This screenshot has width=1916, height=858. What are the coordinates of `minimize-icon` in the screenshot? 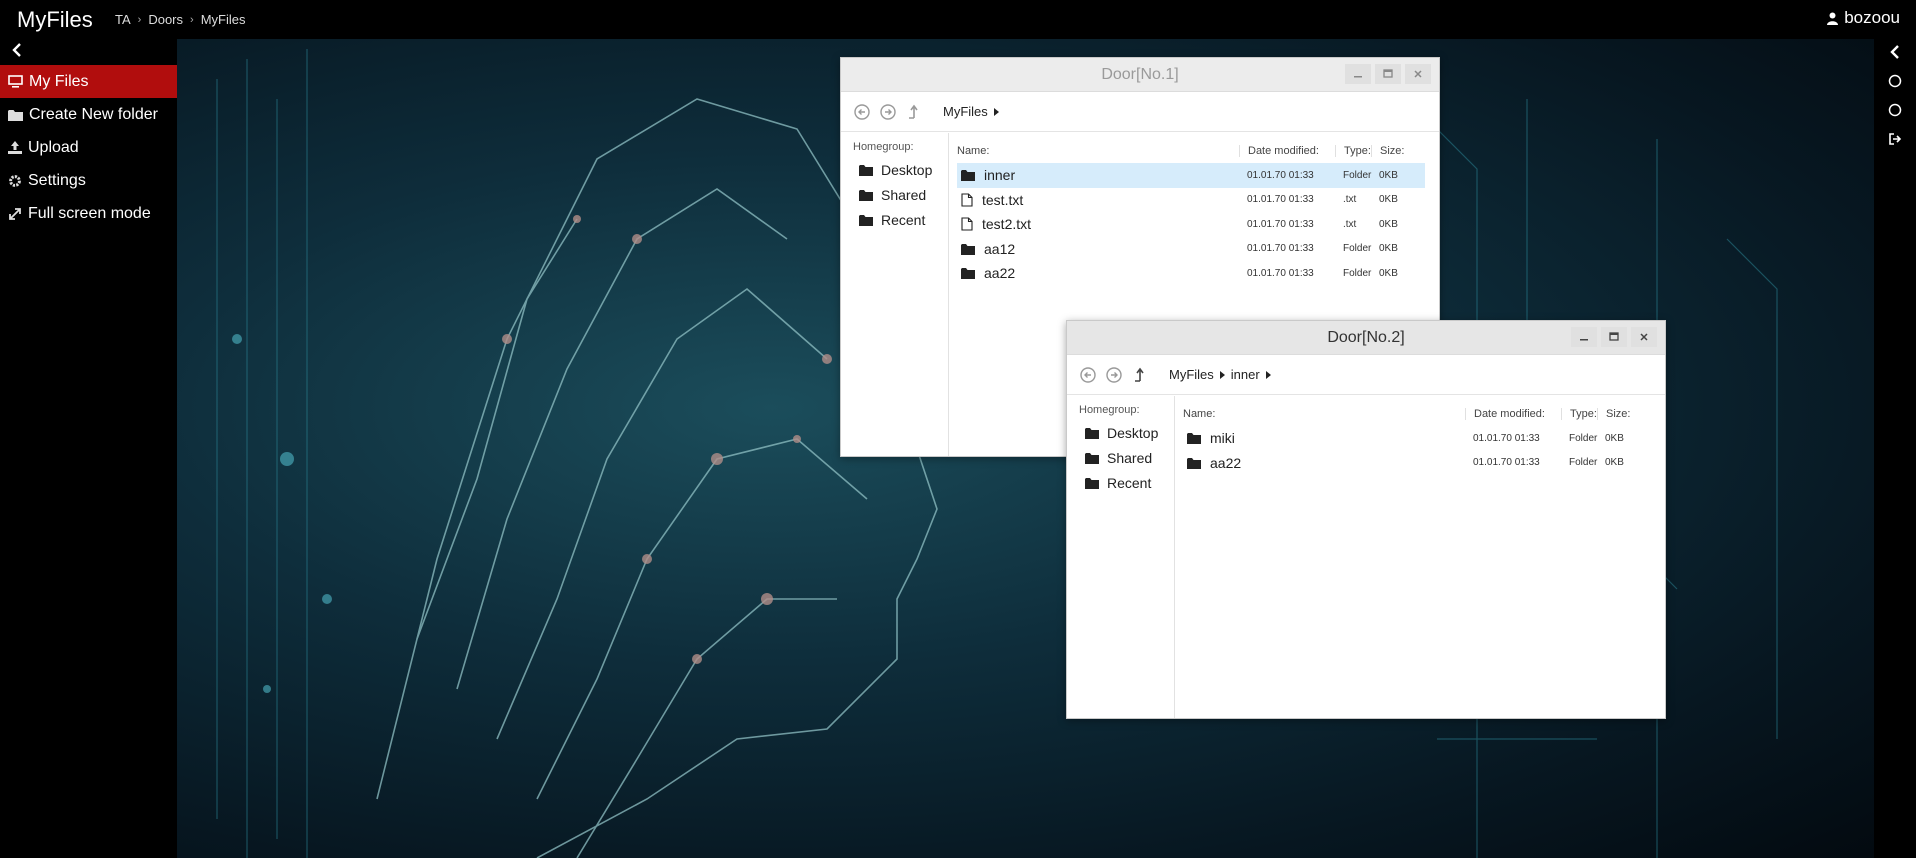 It's located at (1584, 340).